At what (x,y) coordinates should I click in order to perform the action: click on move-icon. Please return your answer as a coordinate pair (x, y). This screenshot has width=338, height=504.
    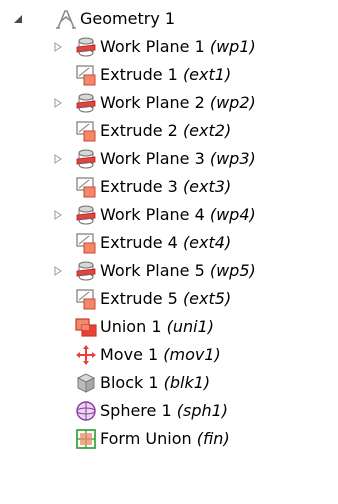
    Looking at the image, I should click on (86, 355).